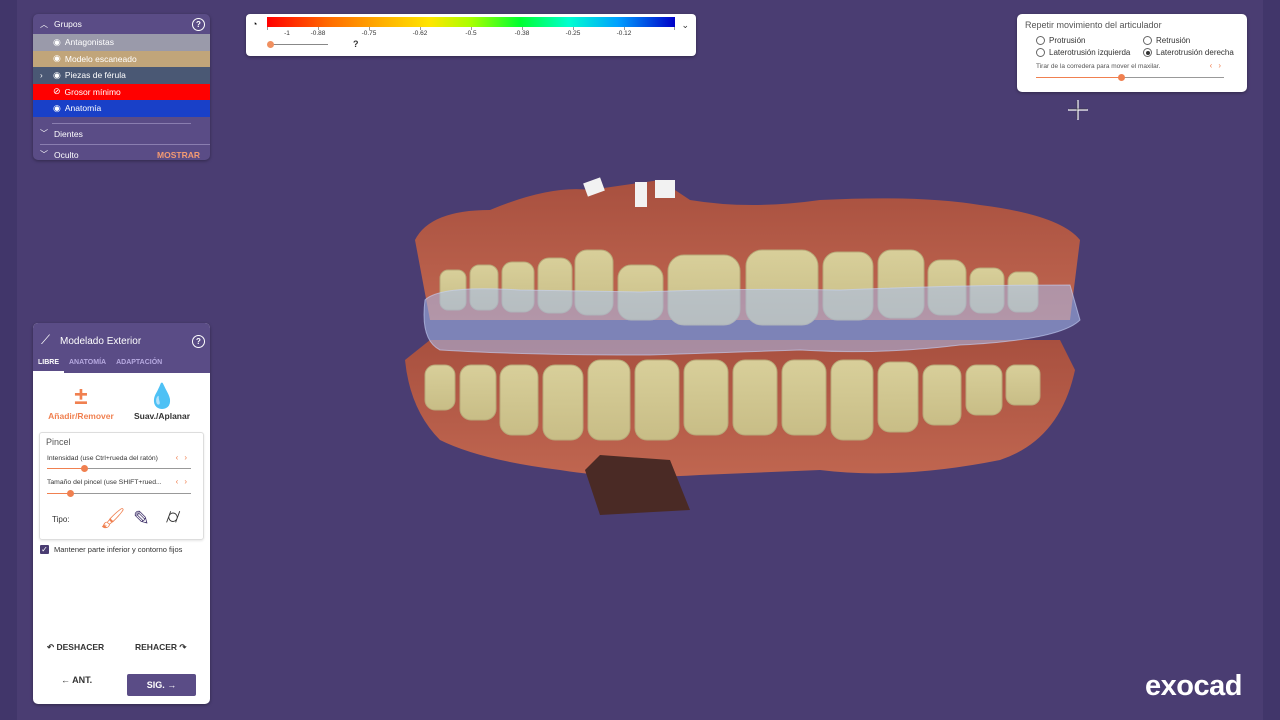  I want to click on modelado-tabs: LIBRE ANATOMÍA ADAPTACIÓN, so click(100, 364).